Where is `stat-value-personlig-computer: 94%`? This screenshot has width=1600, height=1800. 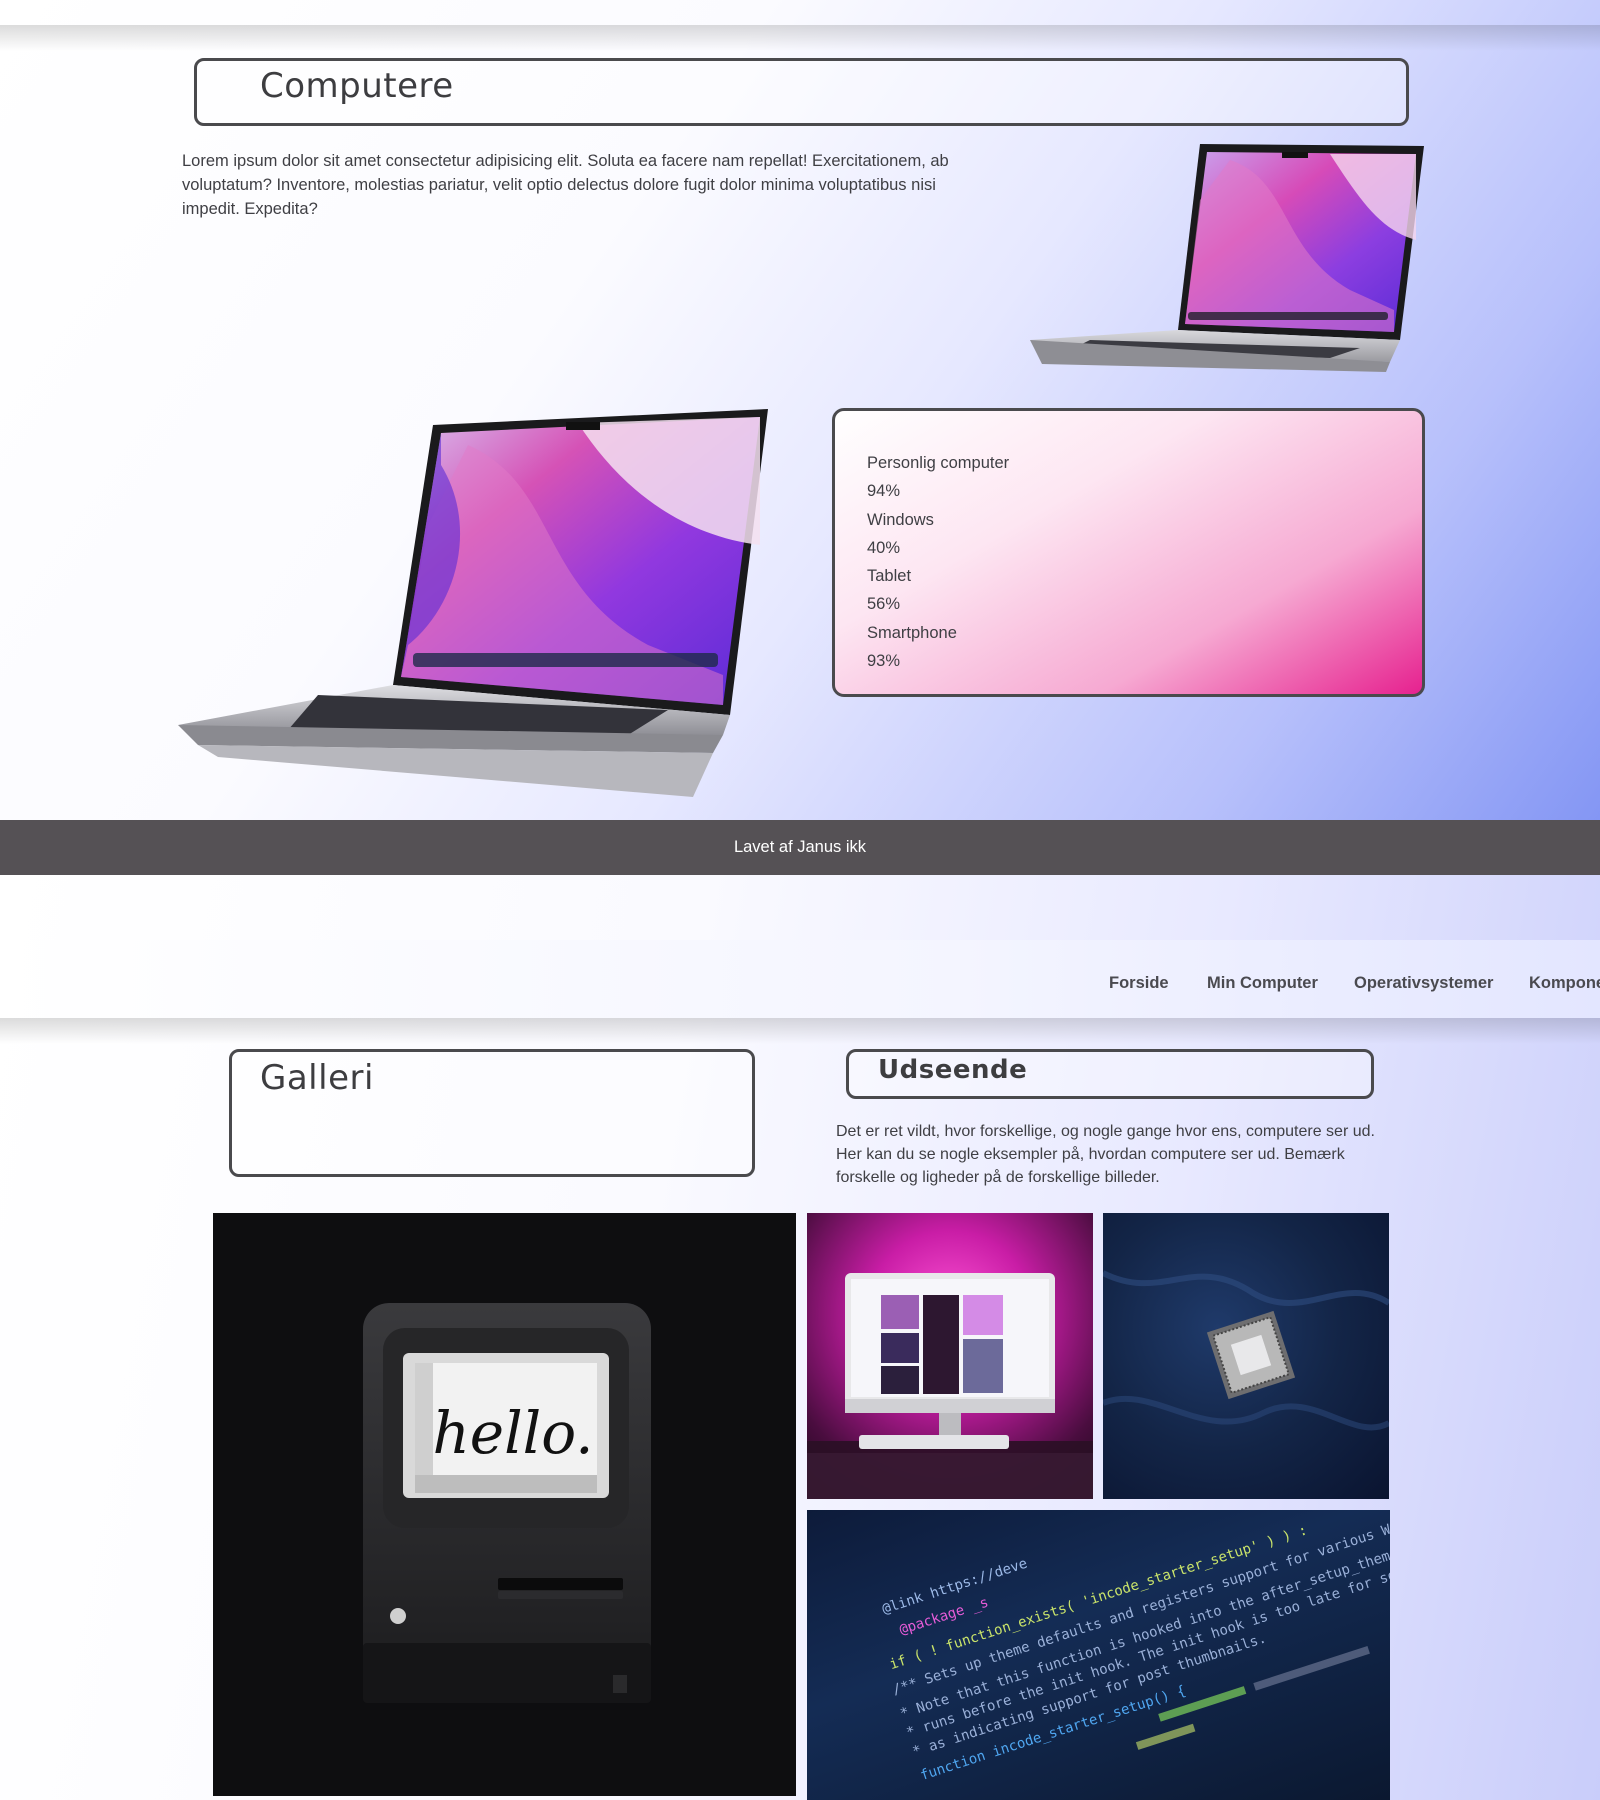
stat-value-personlig-computer: 94% is located at coordinates (884, 491).